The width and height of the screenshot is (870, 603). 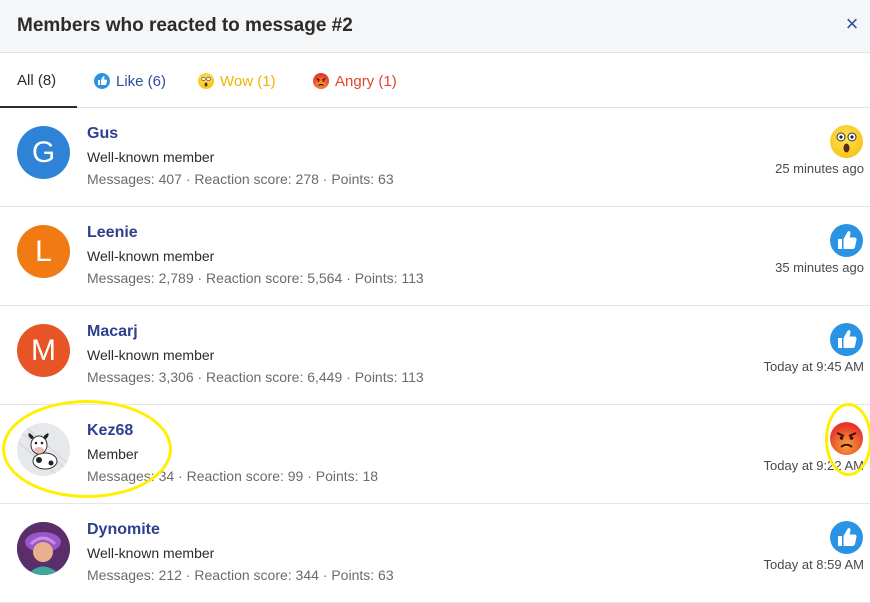 What do you see at coordinates (852, 24) in the screenshot?
I see `close-icon: ×` at bounding box center [852, 24].